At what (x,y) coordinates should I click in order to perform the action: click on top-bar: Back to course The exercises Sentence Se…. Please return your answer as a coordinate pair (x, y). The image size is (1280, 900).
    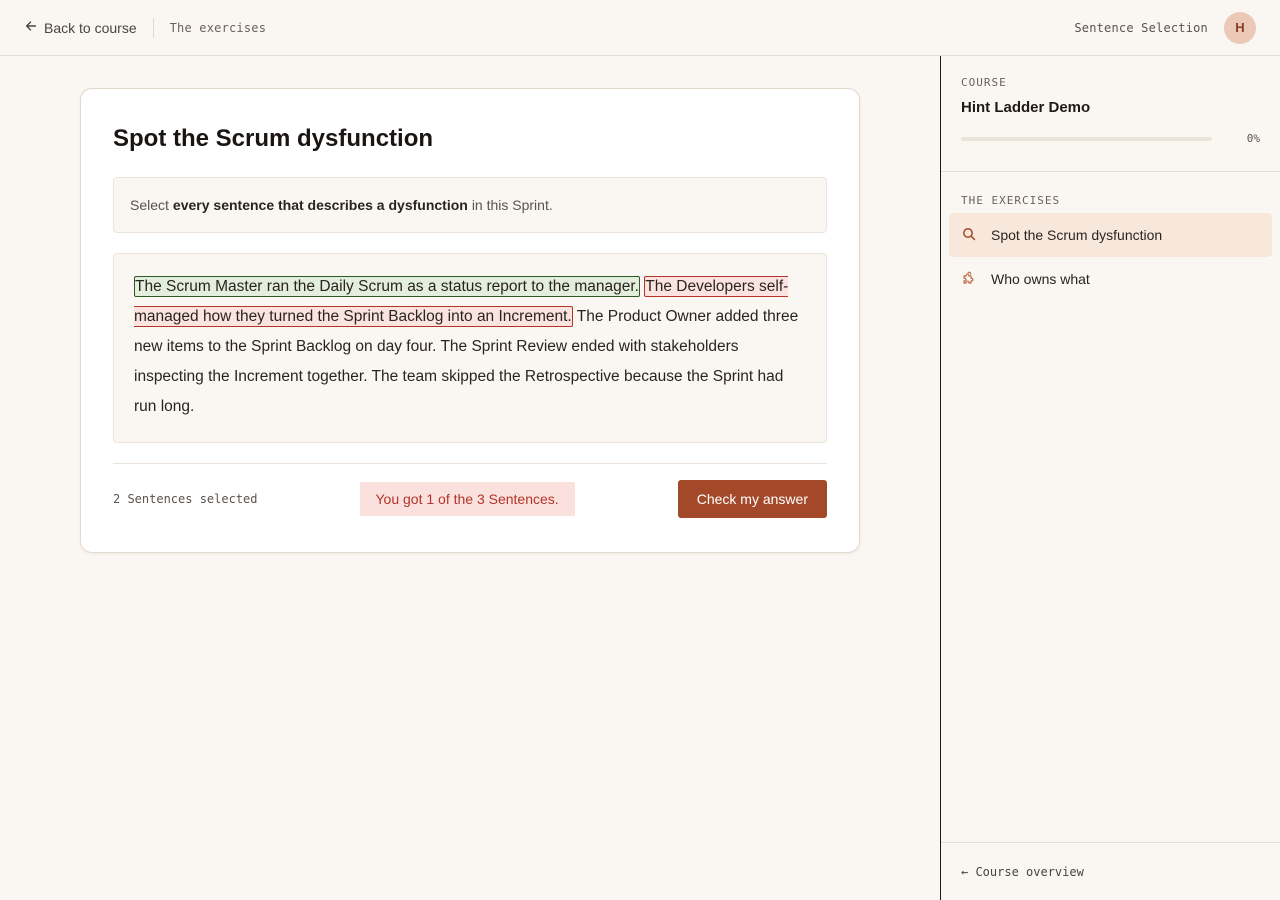
    Looking at the image, I should click on (640, 28).